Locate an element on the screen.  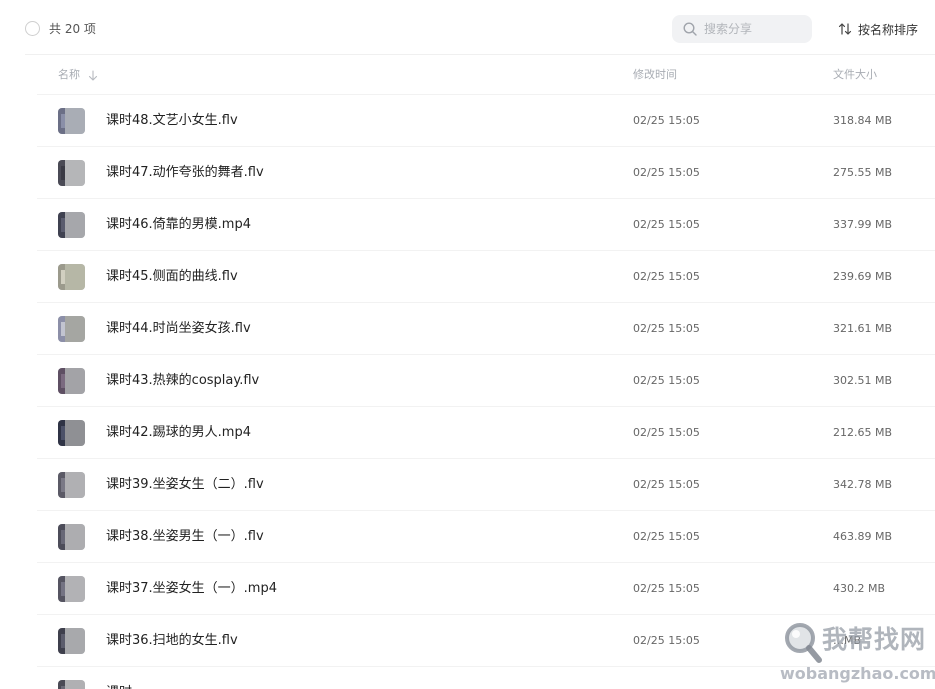
file-name: 课时36.扫地的女生.flv is located at coordinates (172, 641).